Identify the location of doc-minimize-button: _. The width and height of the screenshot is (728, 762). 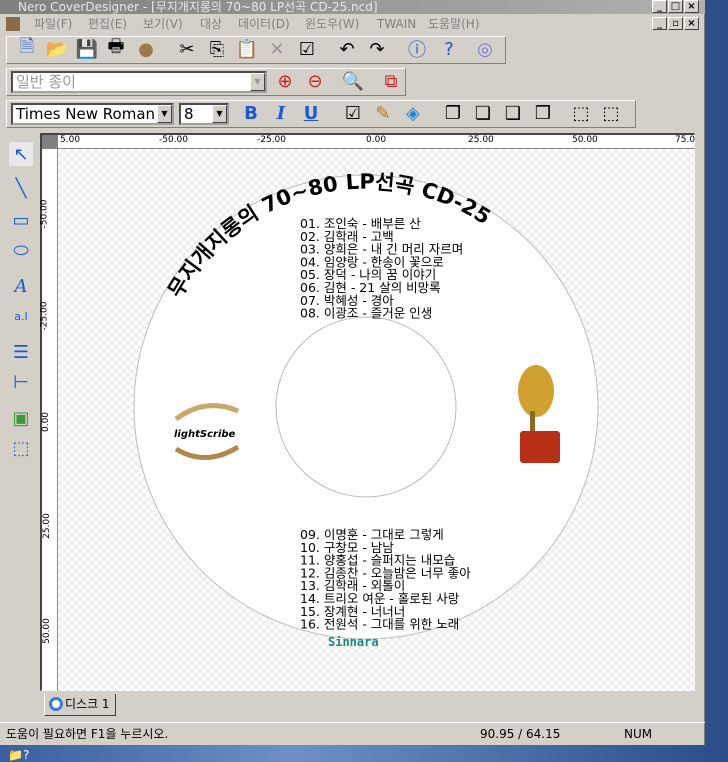
(659, 23).